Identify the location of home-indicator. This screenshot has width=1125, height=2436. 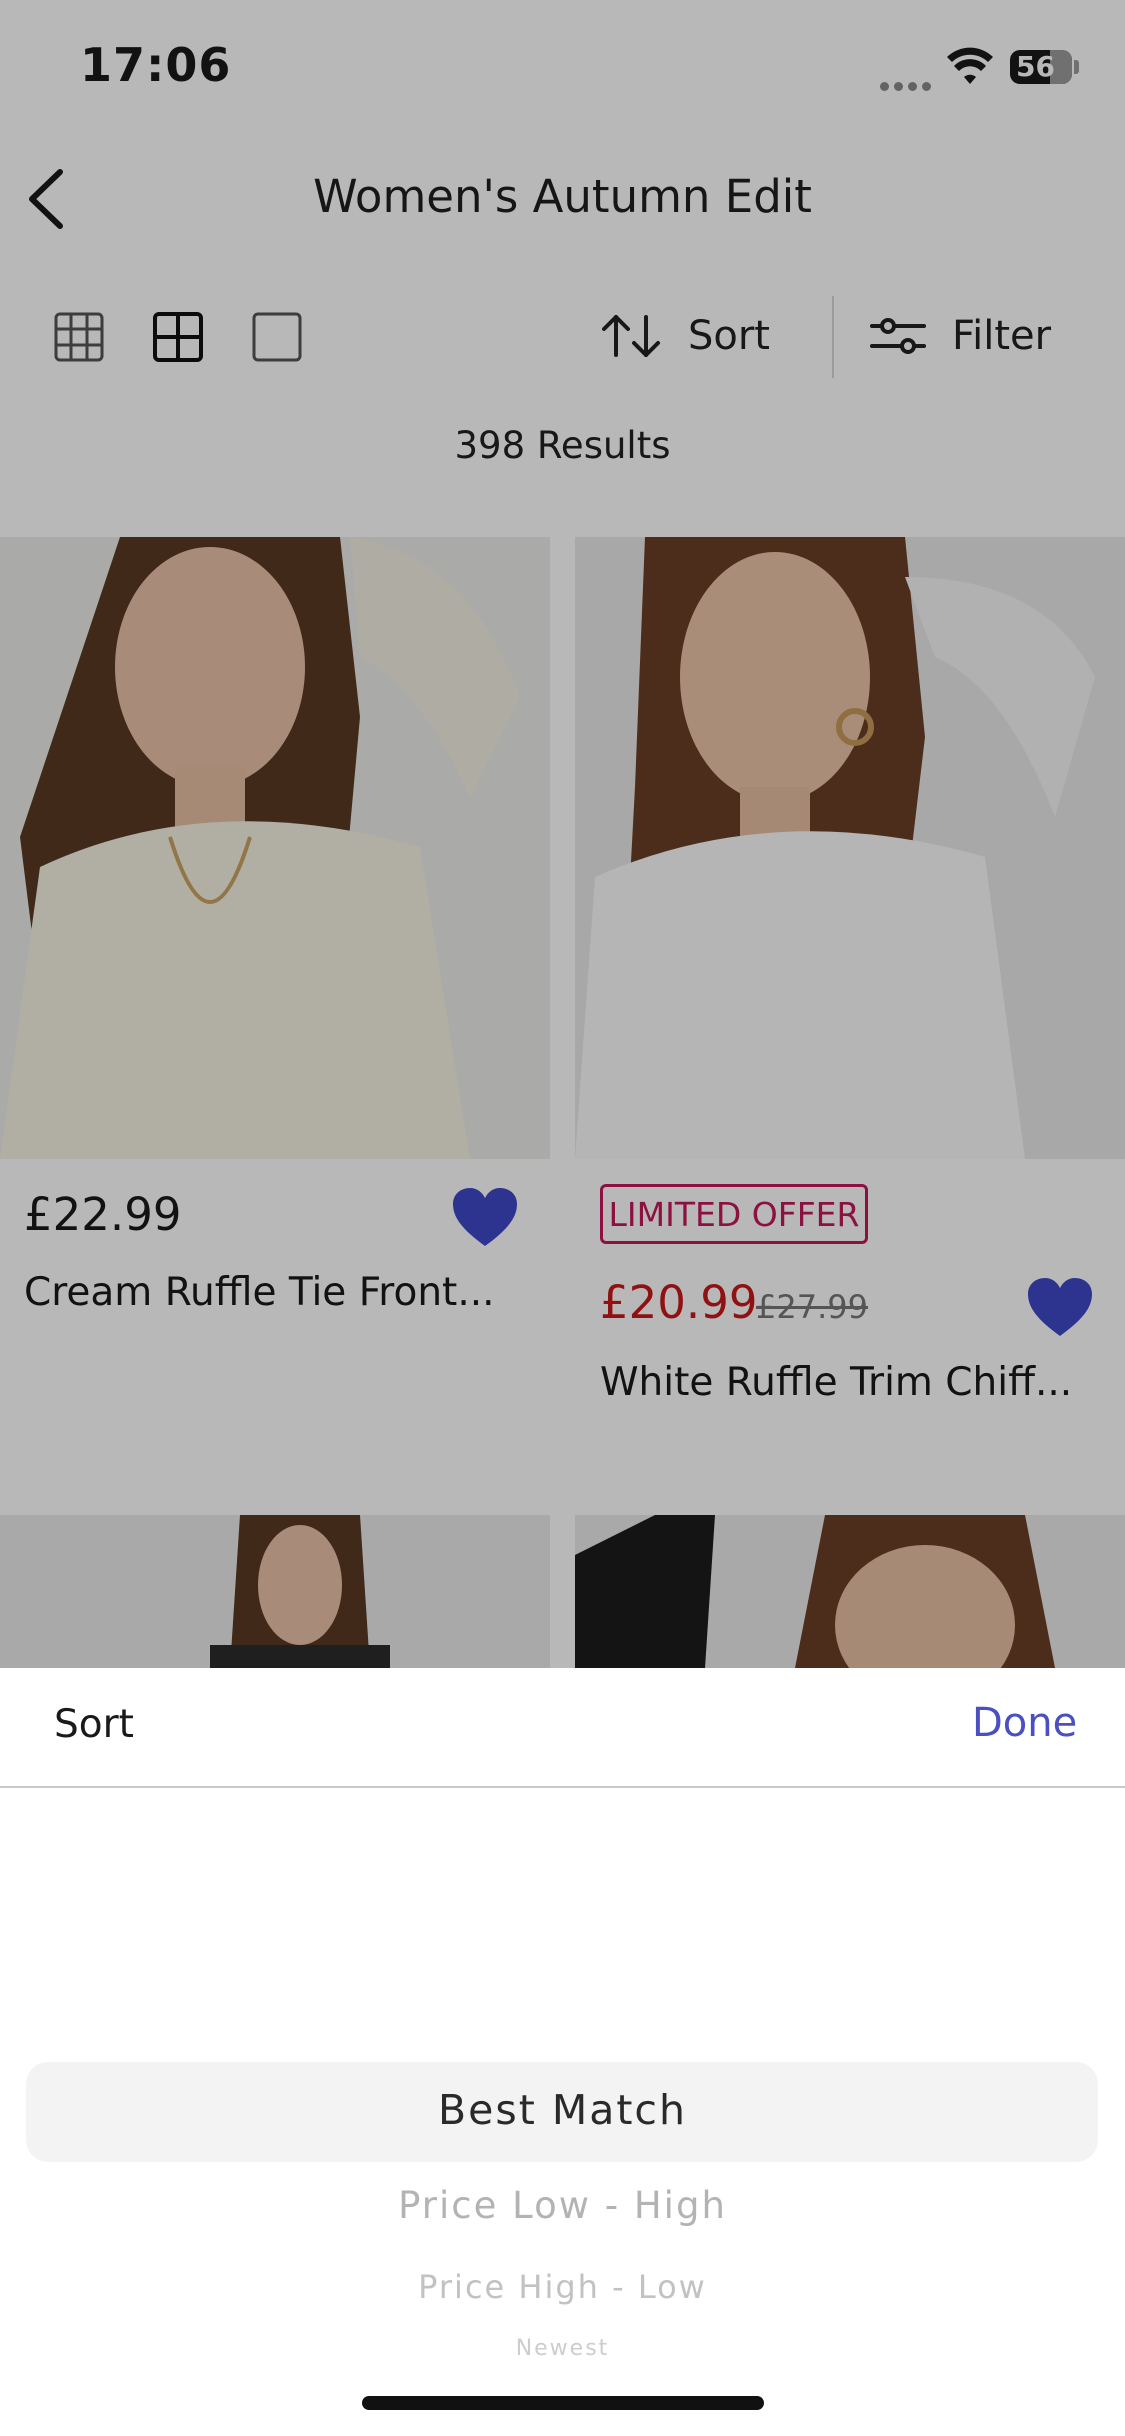
(563, 2403).